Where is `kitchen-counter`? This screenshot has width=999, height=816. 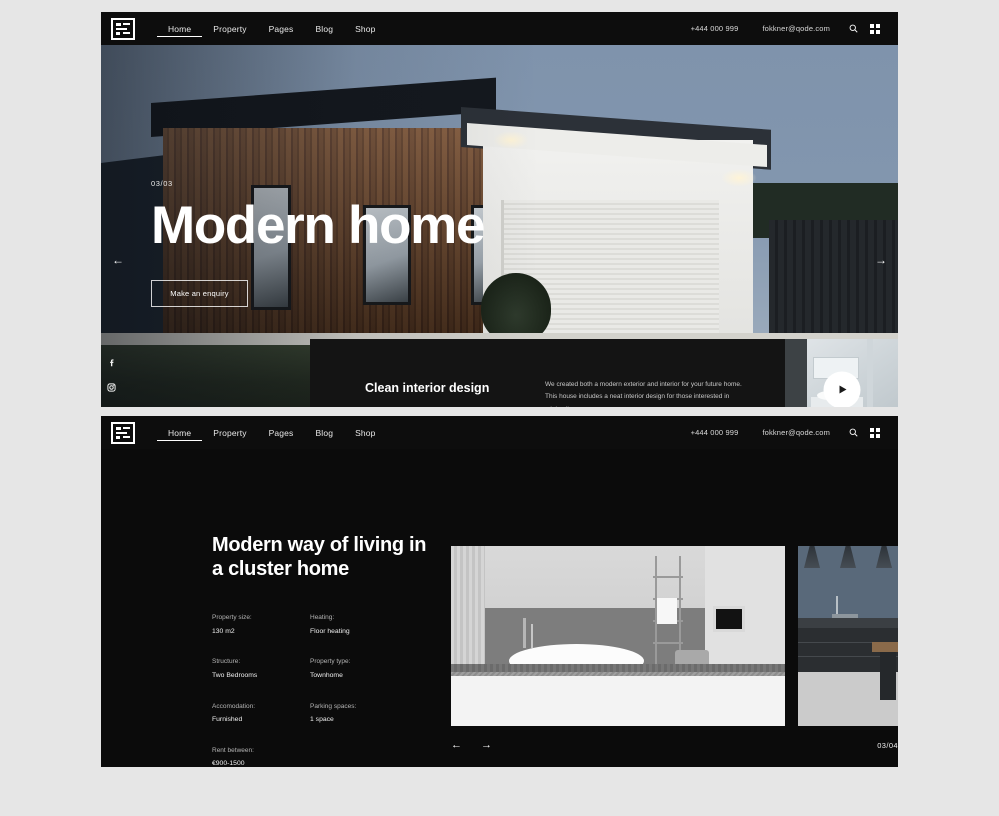
kitchen-counter is located at coordinates (848, 623).